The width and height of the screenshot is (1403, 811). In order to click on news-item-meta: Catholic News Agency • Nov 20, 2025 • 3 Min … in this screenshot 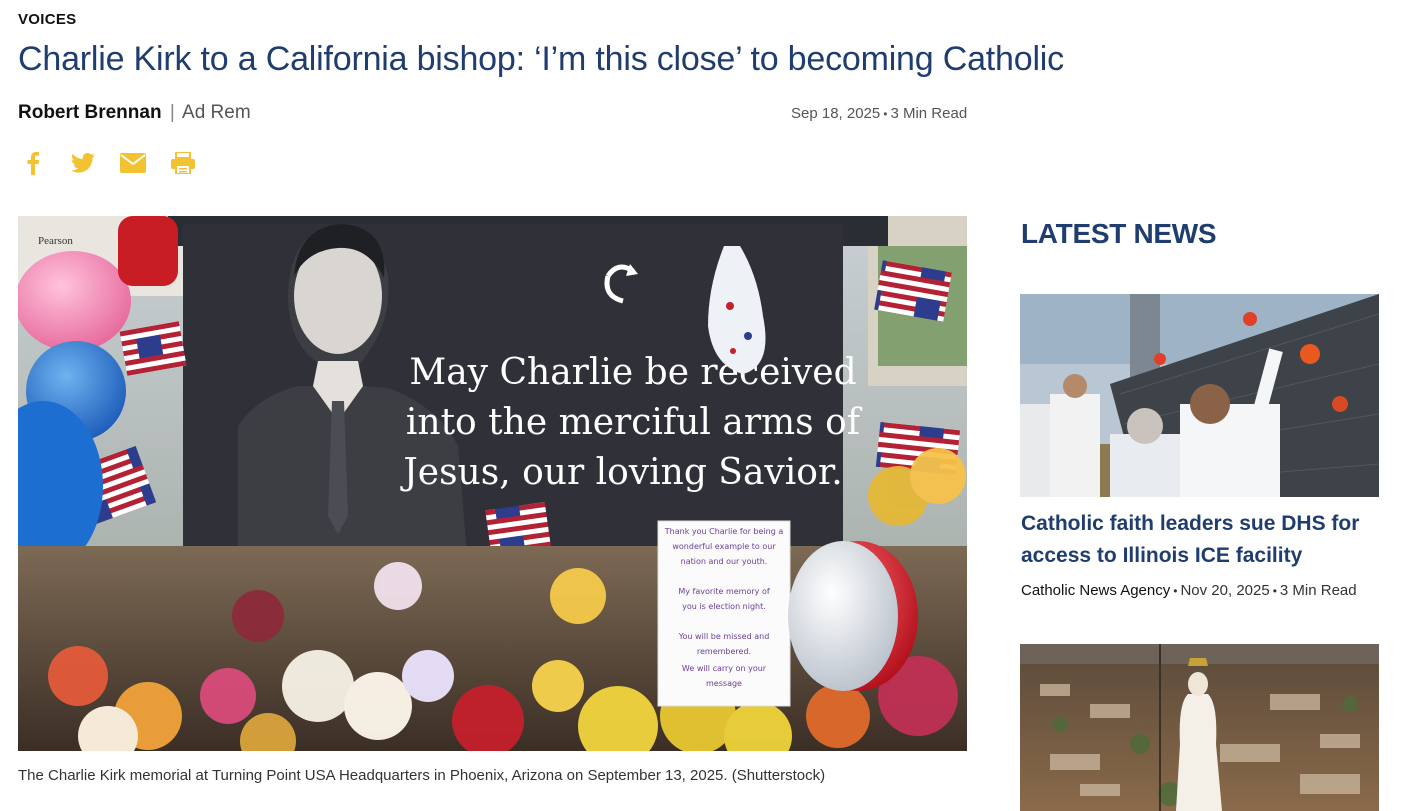, I will do `click(1189, 590)`.